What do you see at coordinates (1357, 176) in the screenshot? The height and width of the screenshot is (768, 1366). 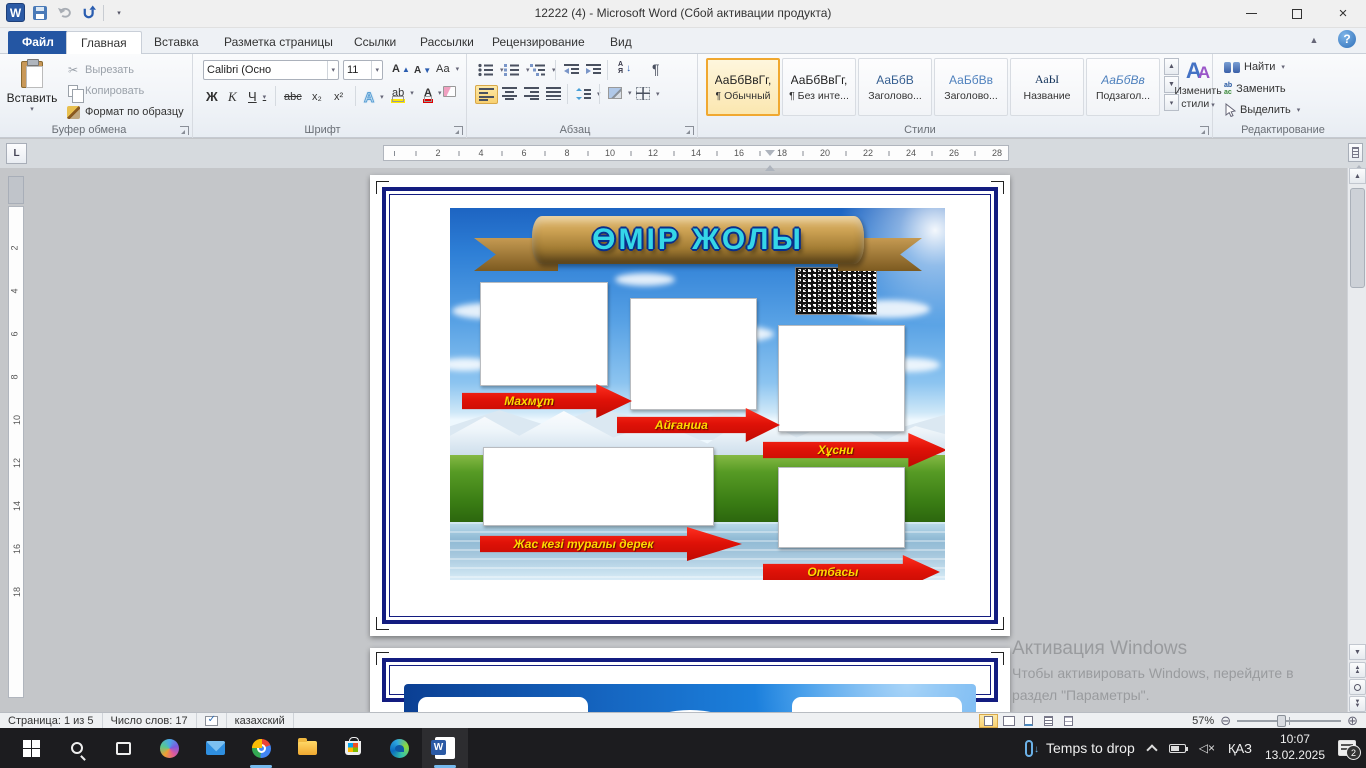 I see `scroll-up-button: ▲` at bounding box center [1357, 176].